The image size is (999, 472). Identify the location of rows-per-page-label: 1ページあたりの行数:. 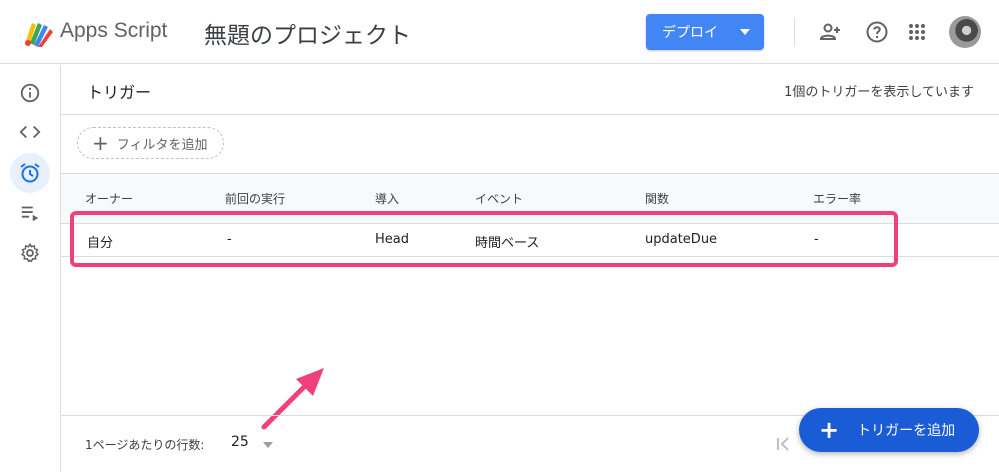
(145, 445).